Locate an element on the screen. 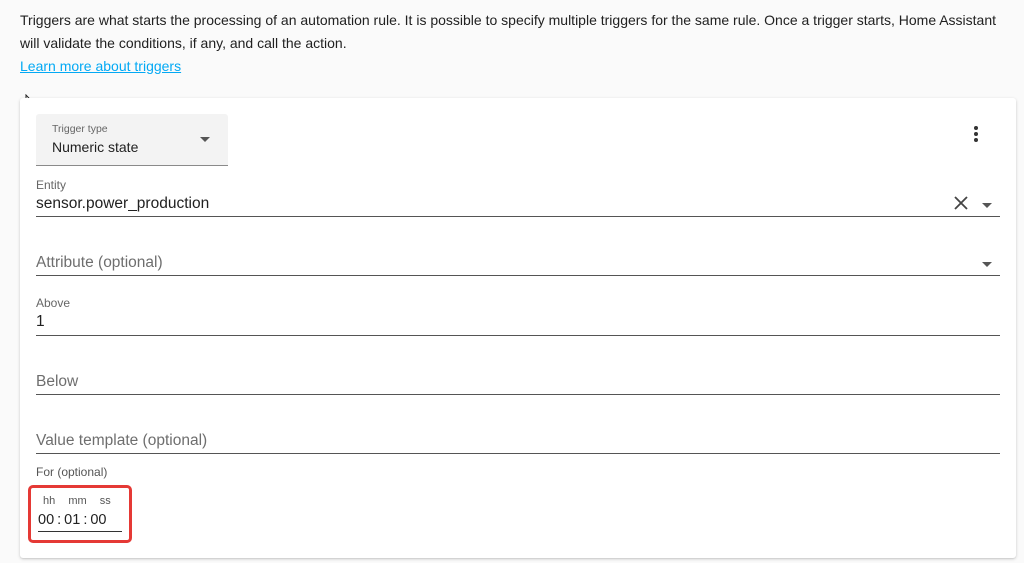 The width and height of the screenshot is (1024, 563). above-value: 1 is located at coordinates (40, 321).